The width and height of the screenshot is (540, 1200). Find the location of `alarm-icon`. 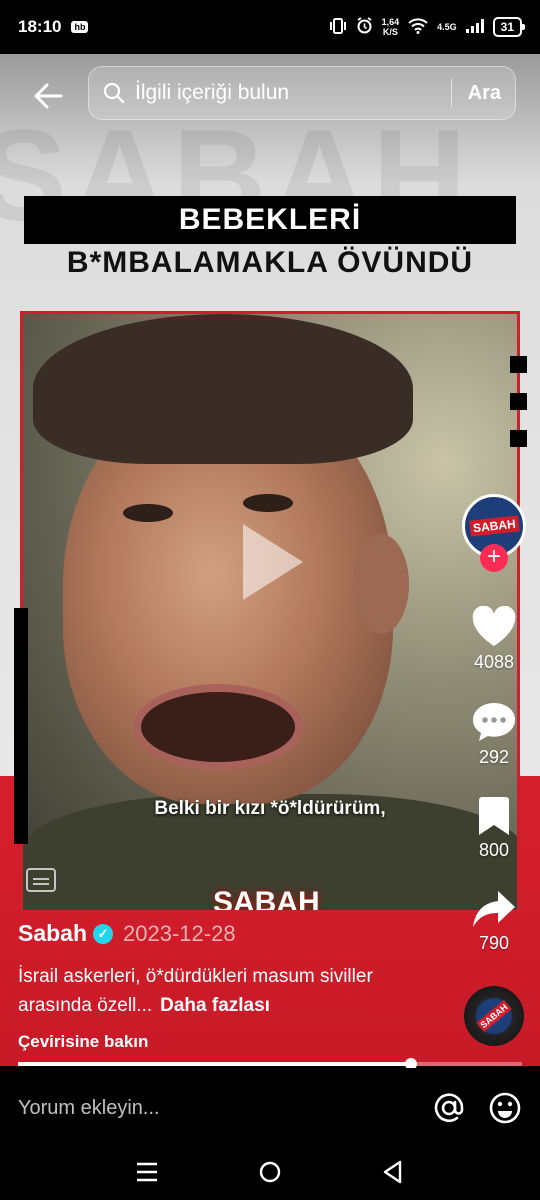

alarm-icon is located at coordinates (364, 27).